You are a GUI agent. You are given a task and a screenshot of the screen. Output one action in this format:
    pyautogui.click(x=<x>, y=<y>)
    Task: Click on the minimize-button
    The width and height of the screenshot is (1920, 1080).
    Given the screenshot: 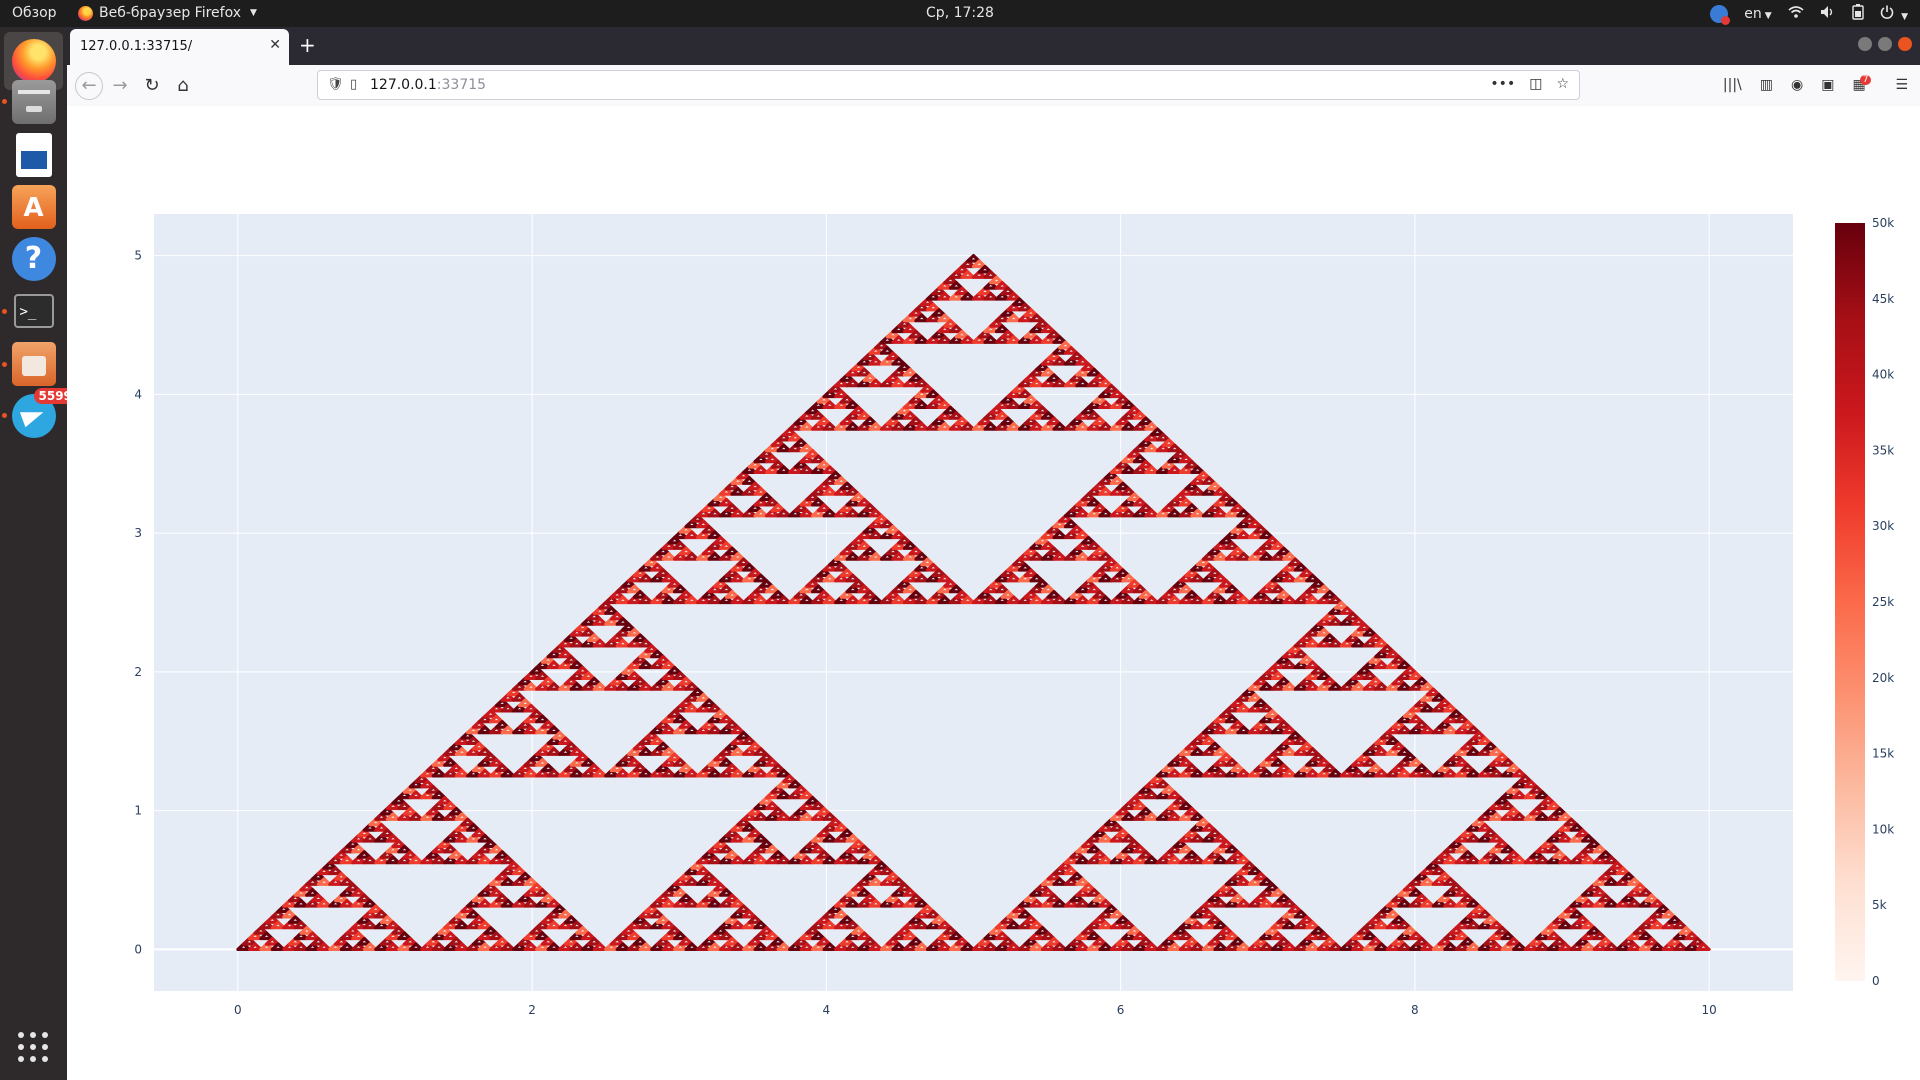 What is the action you would take?
    pyautogui.click(x=1865, y=44)
    